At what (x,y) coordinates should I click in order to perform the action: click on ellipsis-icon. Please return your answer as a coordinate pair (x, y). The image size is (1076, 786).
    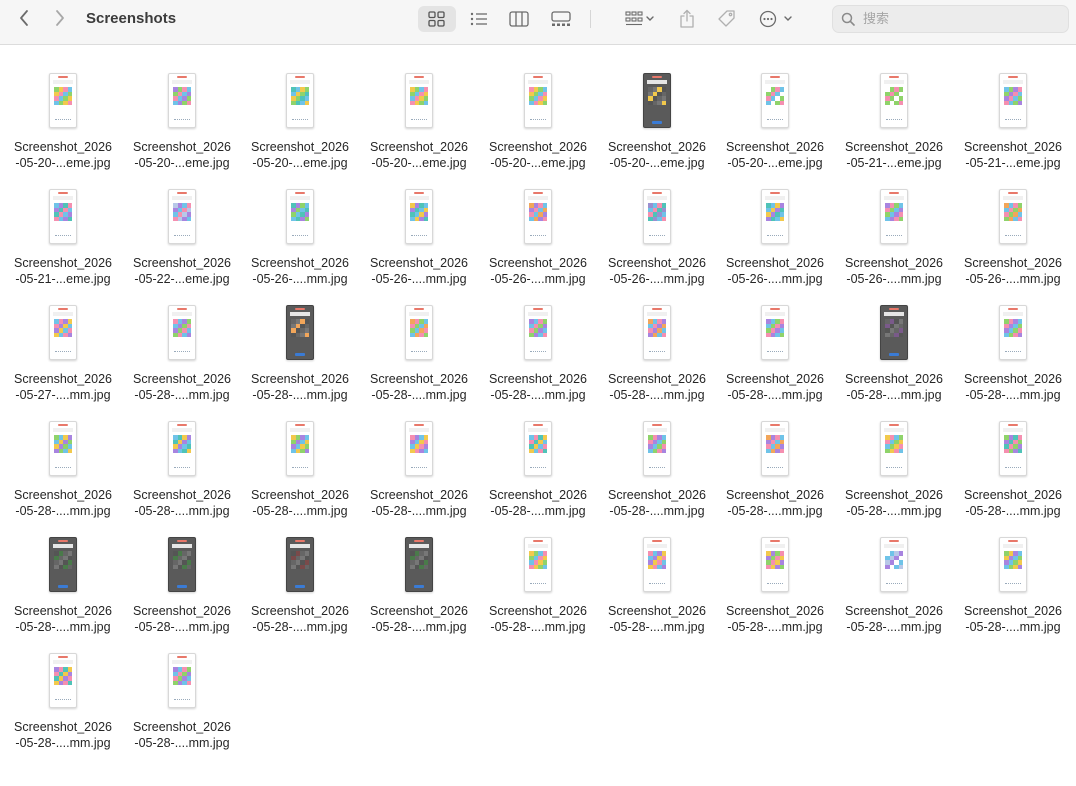
    Looking at the image, I should click on (775, 19).